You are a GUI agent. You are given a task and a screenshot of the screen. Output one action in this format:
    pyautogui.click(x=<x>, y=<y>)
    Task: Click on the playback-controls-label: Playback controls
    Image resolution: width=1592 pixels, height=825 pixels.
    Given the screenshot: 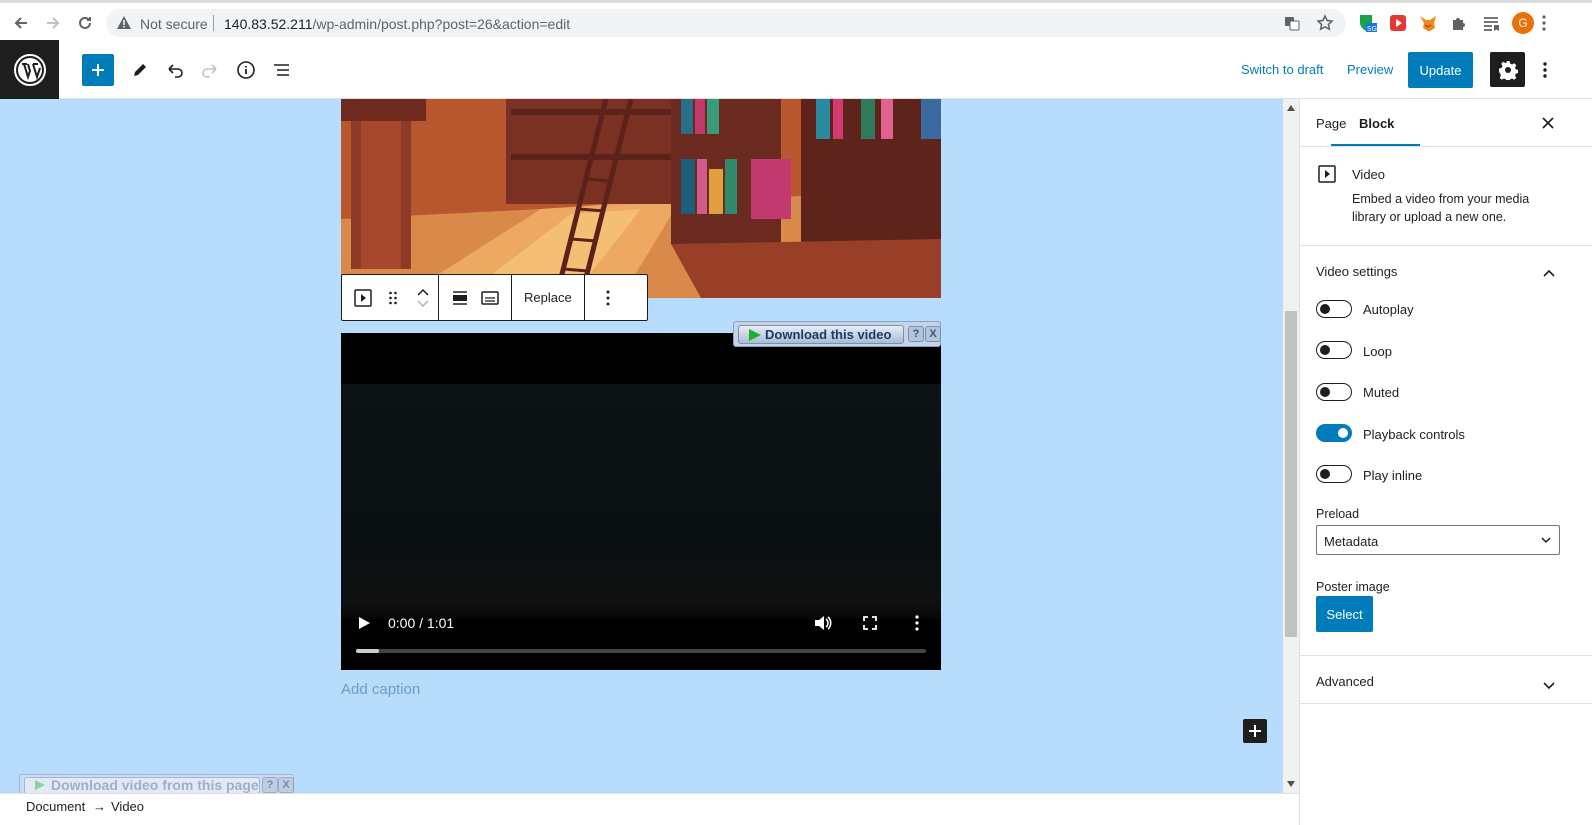 What is the action you would take?
    pyautogui.click(x=1414, y=434)
    